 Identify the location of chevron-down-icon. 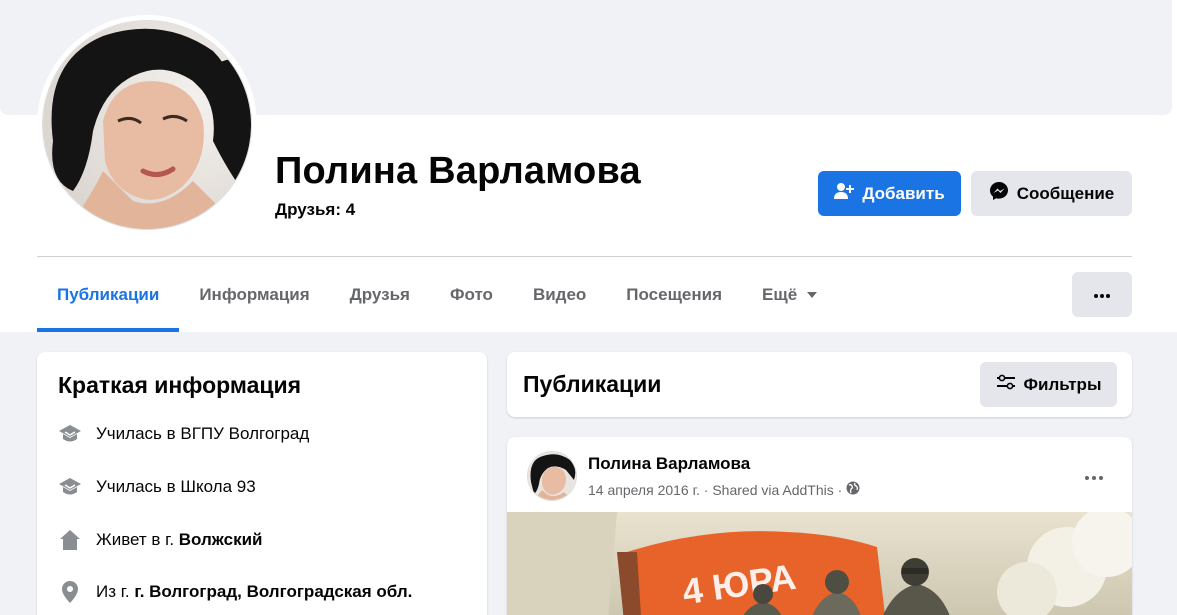
(812, 295).